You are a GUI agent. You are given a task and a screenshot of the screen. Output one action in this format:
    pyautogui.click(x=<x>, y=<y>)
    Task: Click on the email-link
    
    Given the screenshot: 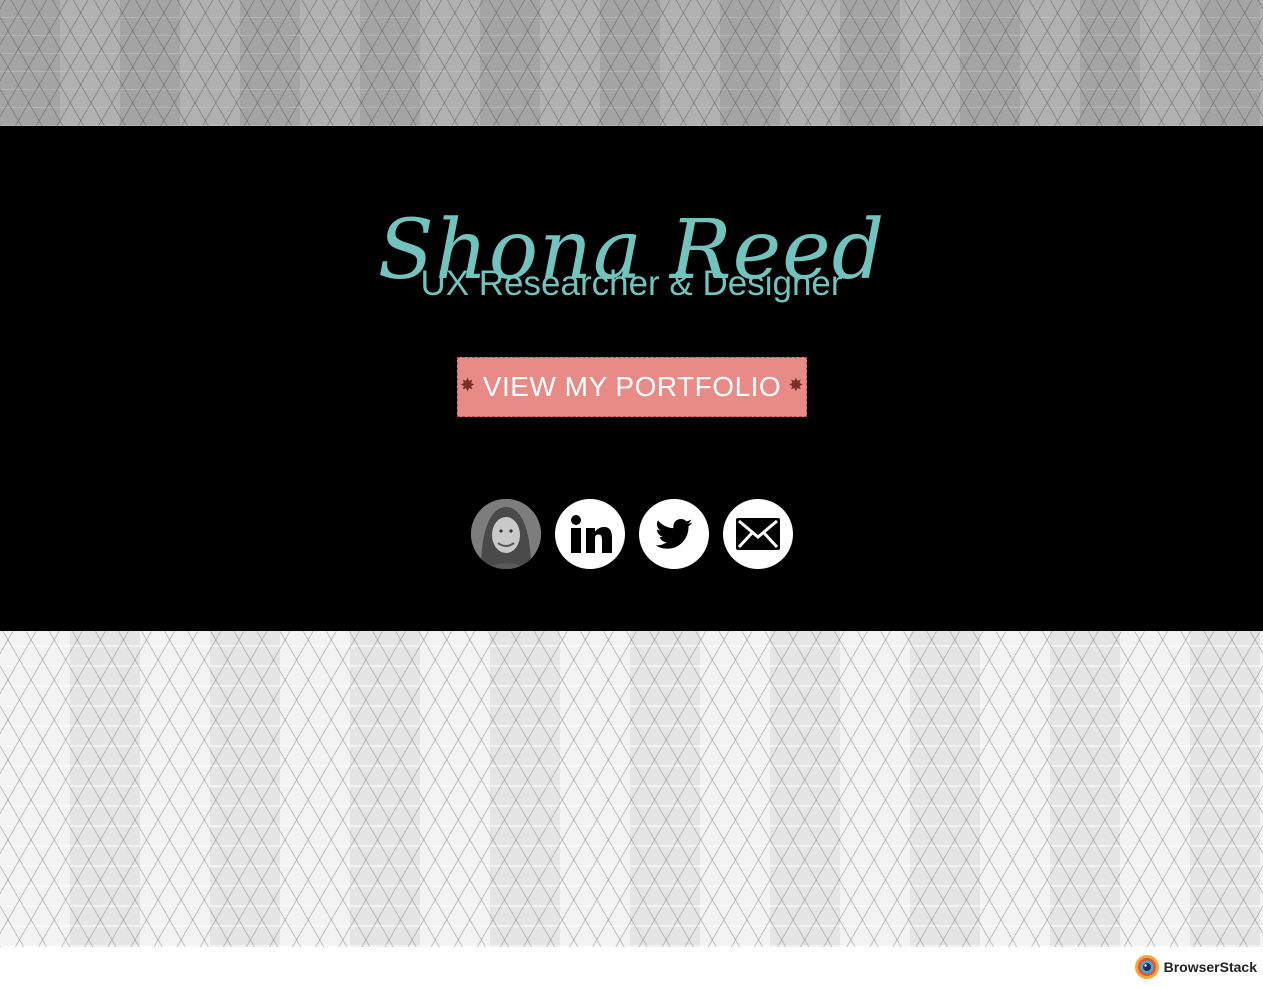 What is the action you would take?
    pyautogui.click(x=758, y=534)
    